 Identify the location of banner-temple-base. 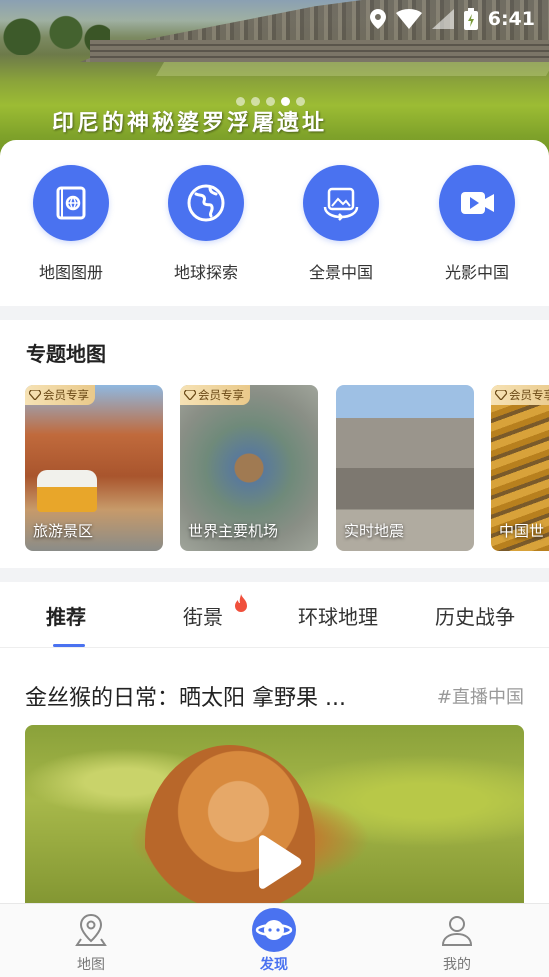
(319, 51).